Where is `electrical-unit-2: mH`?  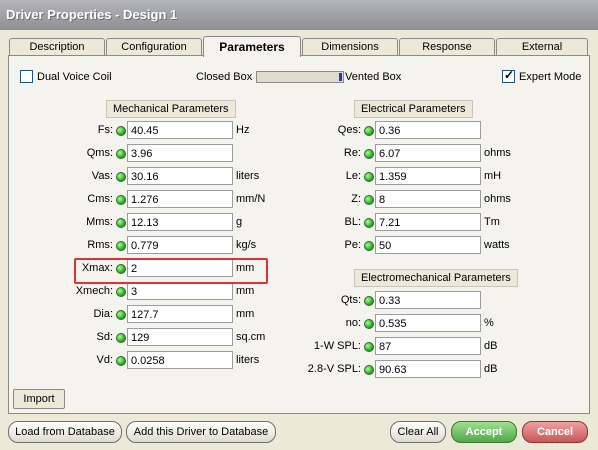
electrical-unit-2: mH is located at coordinates (493, 176).